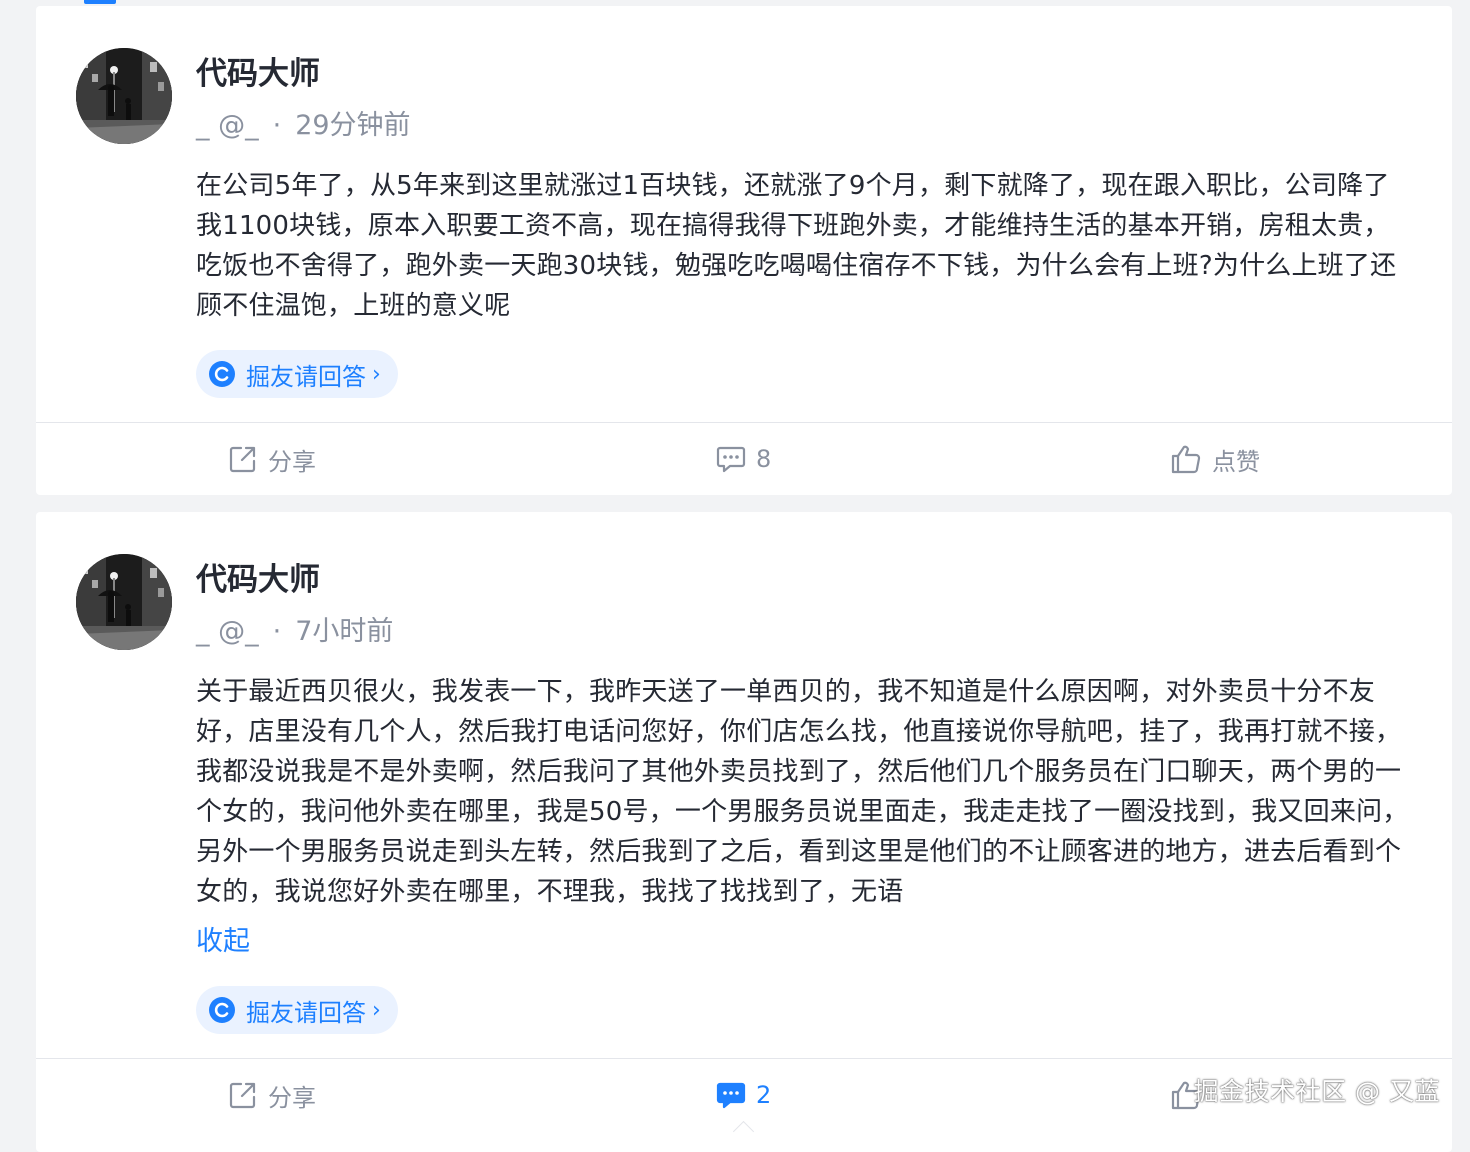  Describe the element at coordinates (223, 942) in the screenshot. I see `collapse-link: 收起` at that location.